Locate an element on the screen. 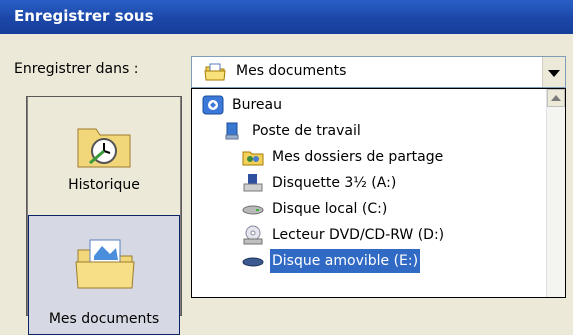 This screenshot has width=573, height=335. save-in-combobox: Mes documents is located at coordinates (378, 72).